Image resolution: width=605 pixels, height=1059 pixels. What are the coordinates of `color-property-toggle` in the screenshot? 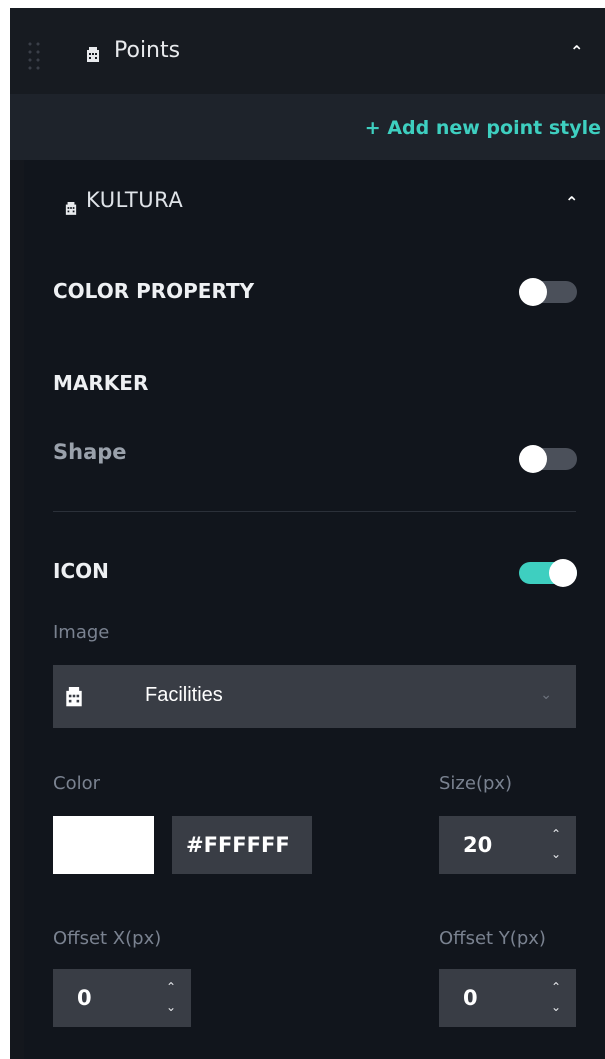 It's located at (548, 292).